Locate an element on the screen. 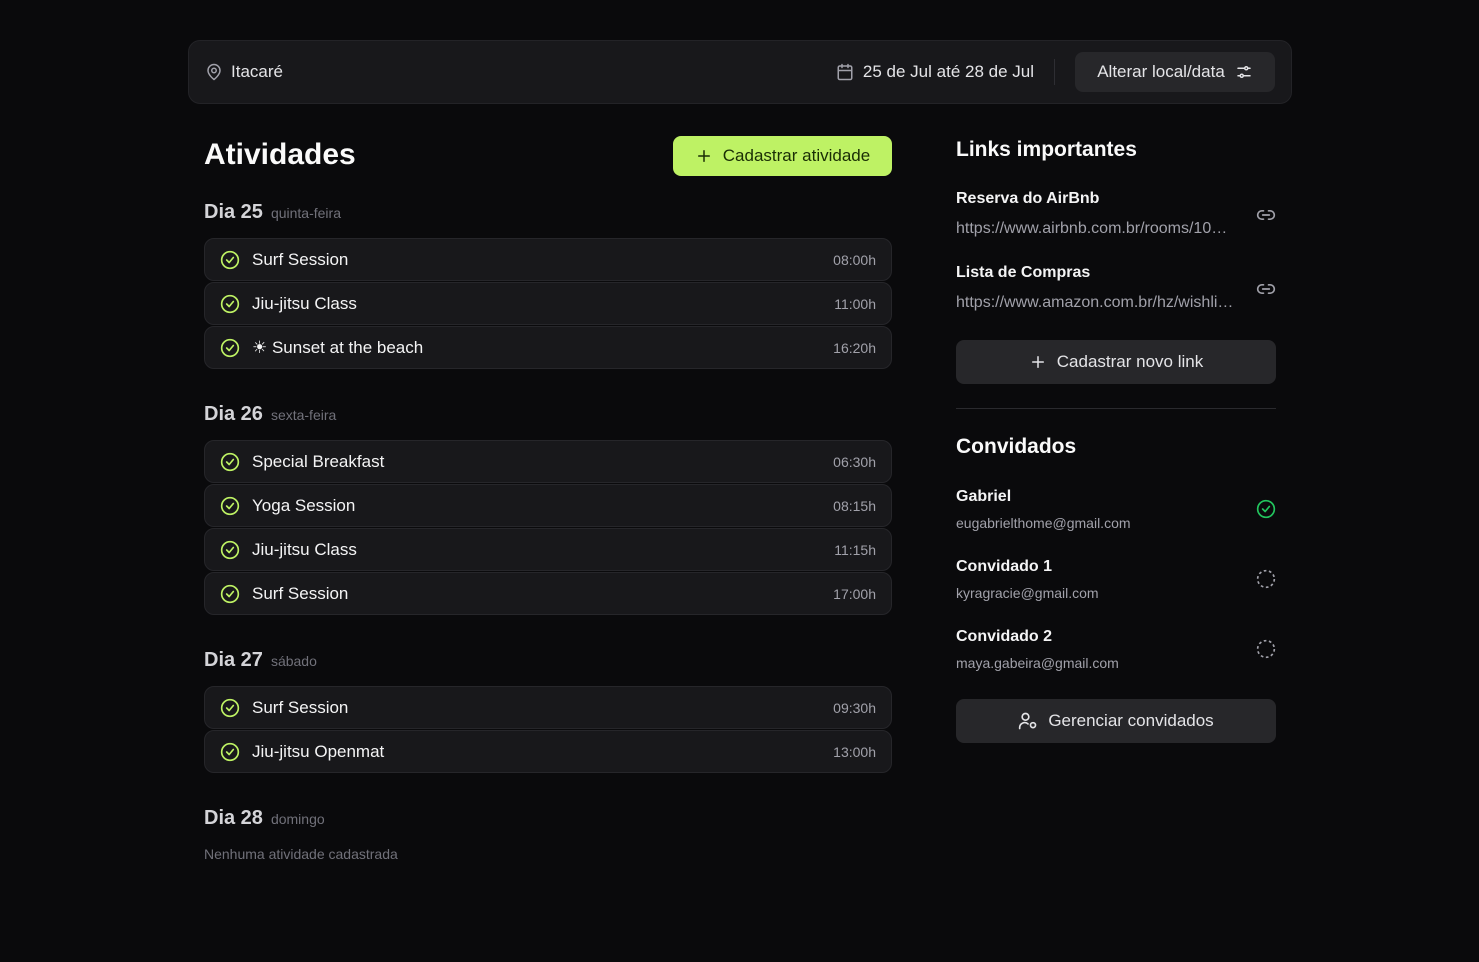  day-header: Dia 25 quinta-feira is located at coordinates (272, 212).